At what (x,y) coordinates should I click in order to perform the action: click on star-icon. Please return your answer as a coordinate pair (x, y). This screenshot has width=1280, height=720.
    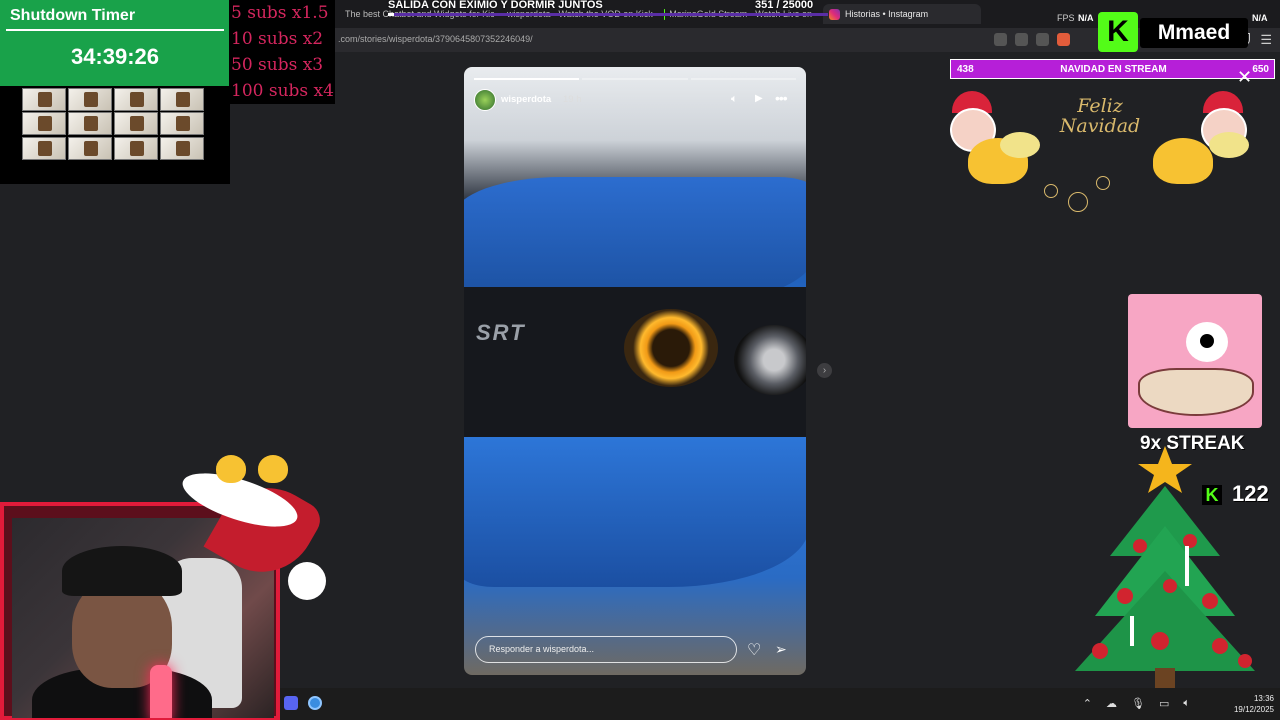
    Looking at the image, I should click on (1165, 469).